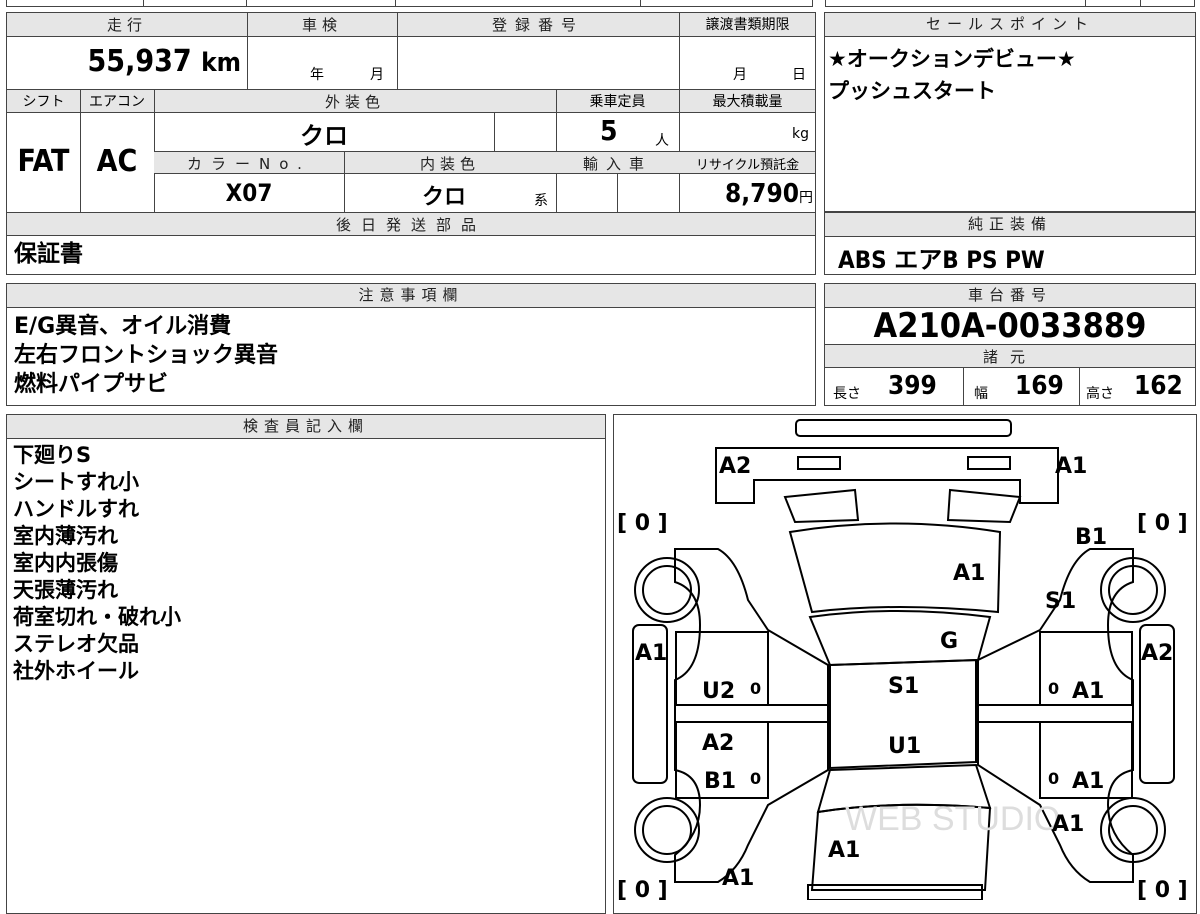 This screenshot has width=1200, height=914. Describe the element at coordinates (755, 778) in the screenshot. I see `door-zero-lf: 0` at that location.